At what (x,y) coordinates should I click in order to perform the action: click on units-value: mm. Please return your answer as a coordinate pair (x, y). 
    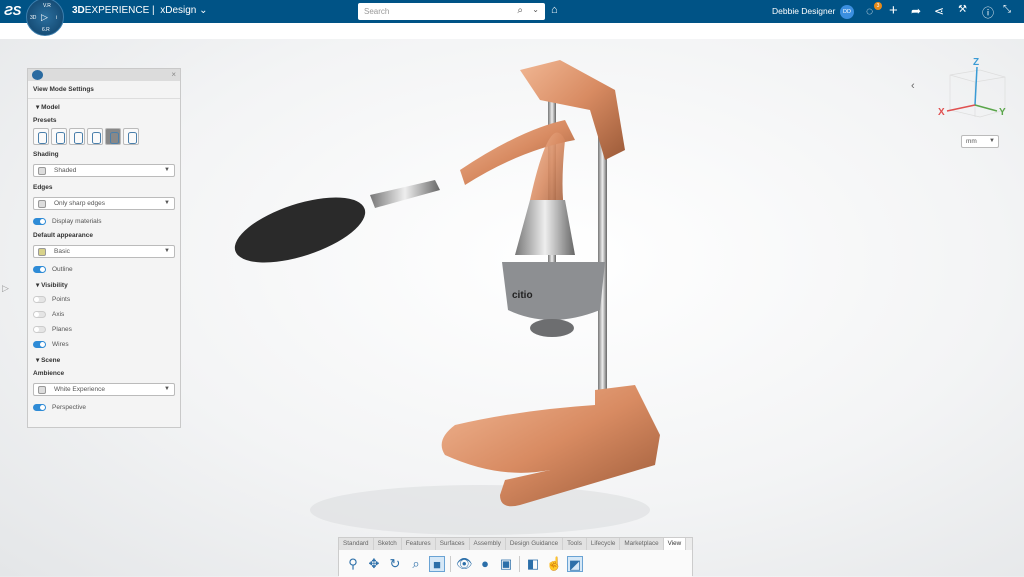
    Looking at the image, I should click on (971, 141).